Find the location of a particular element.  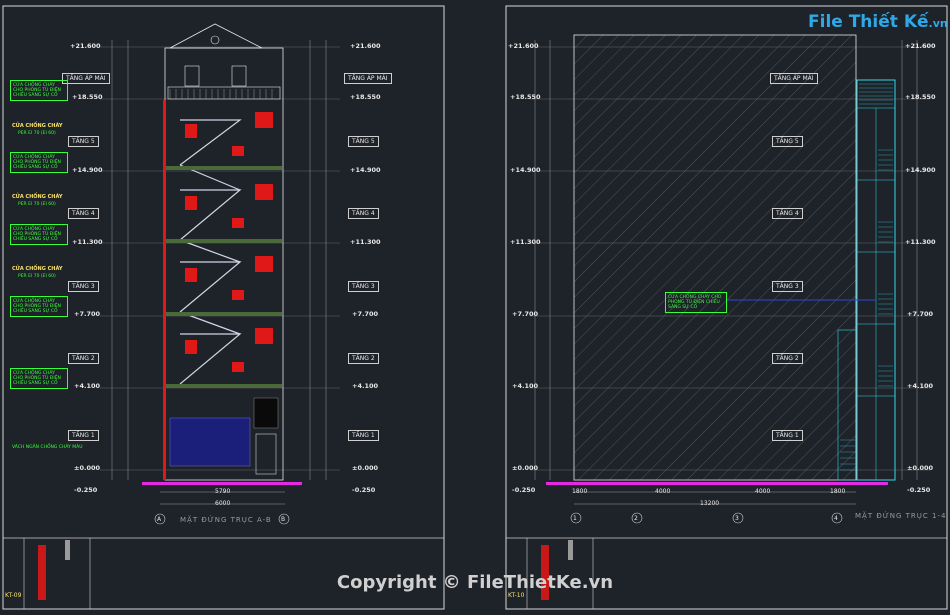

right-dim-seg-3: 4000 is located at coordinates (763, 491).